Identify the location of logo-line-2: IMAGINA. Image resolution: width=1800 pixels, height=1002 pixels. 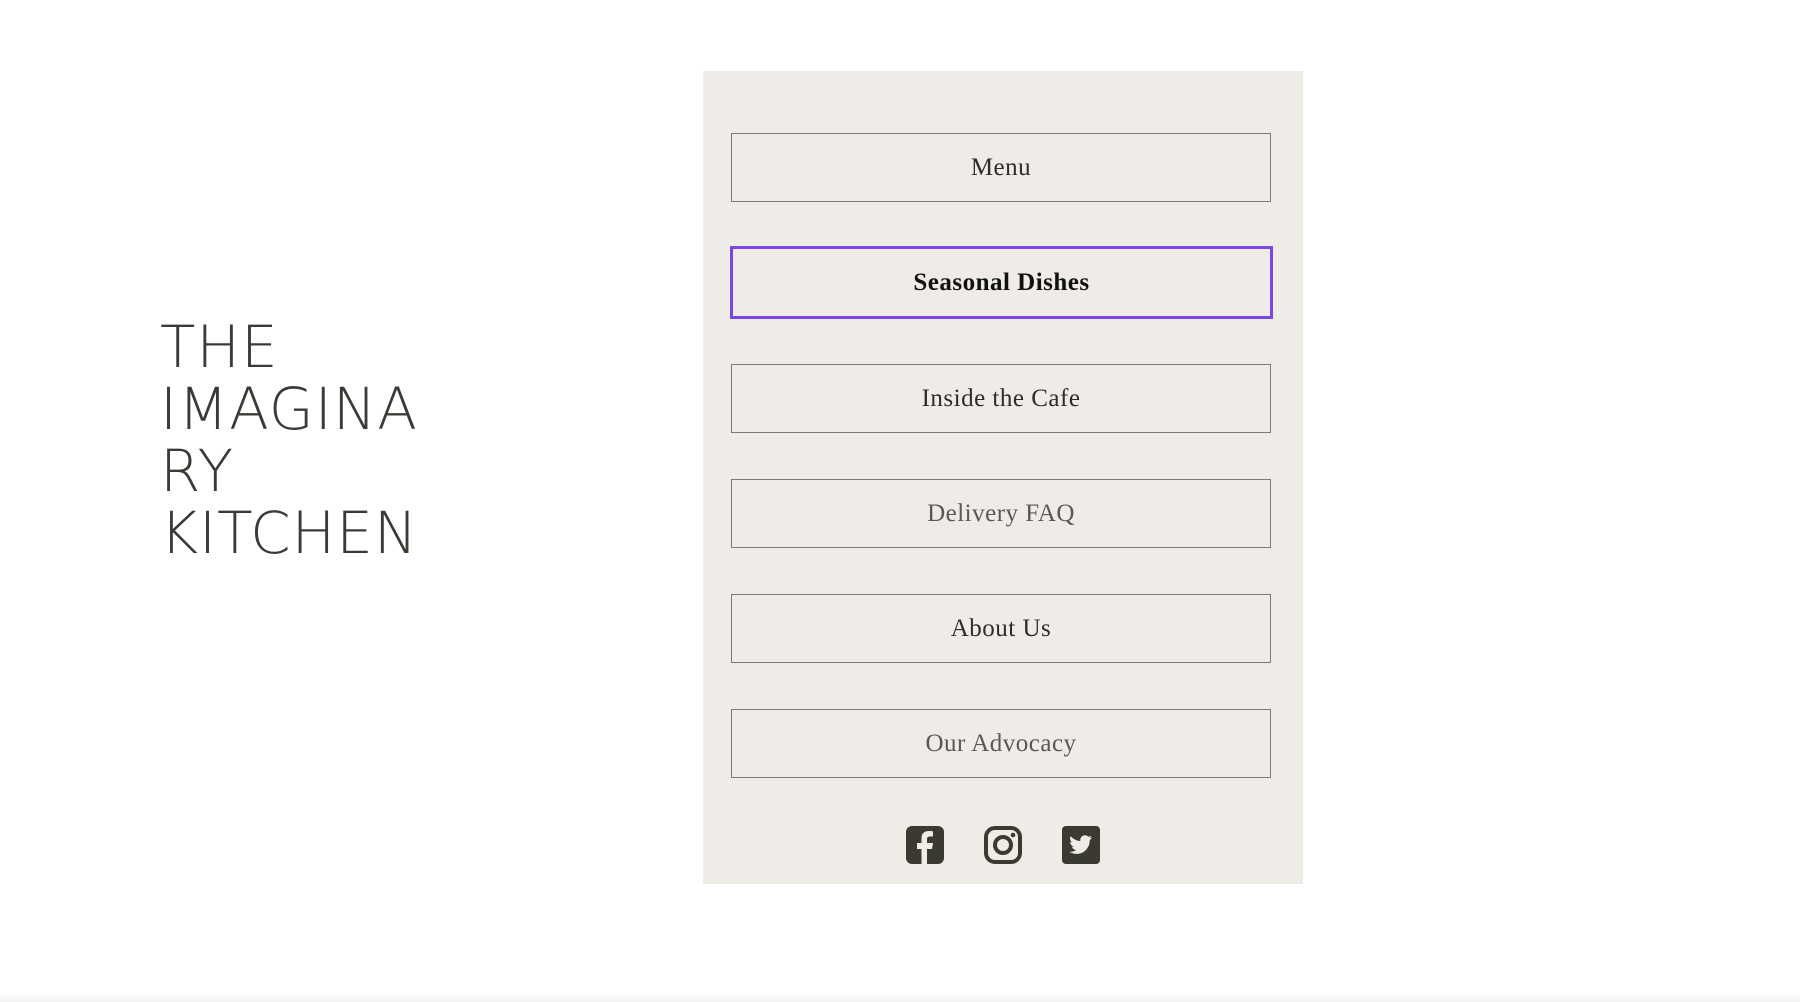
(310, 411).